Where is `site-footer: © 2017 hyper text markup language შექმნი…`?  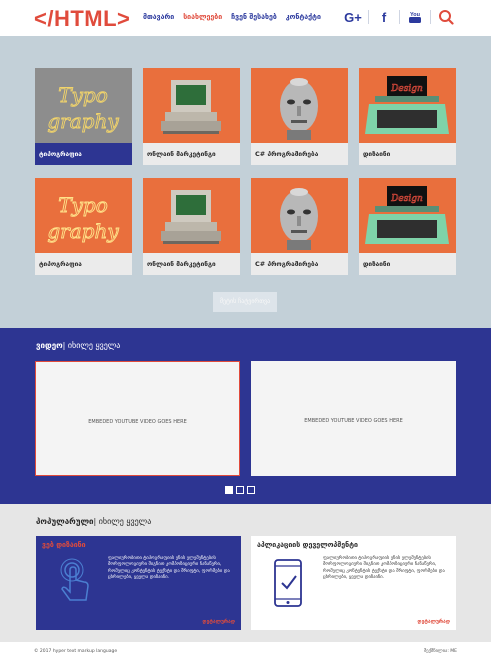
site-footer: © 2017 hyper text markup language შექმნი… is located at coordinates (245, 652).